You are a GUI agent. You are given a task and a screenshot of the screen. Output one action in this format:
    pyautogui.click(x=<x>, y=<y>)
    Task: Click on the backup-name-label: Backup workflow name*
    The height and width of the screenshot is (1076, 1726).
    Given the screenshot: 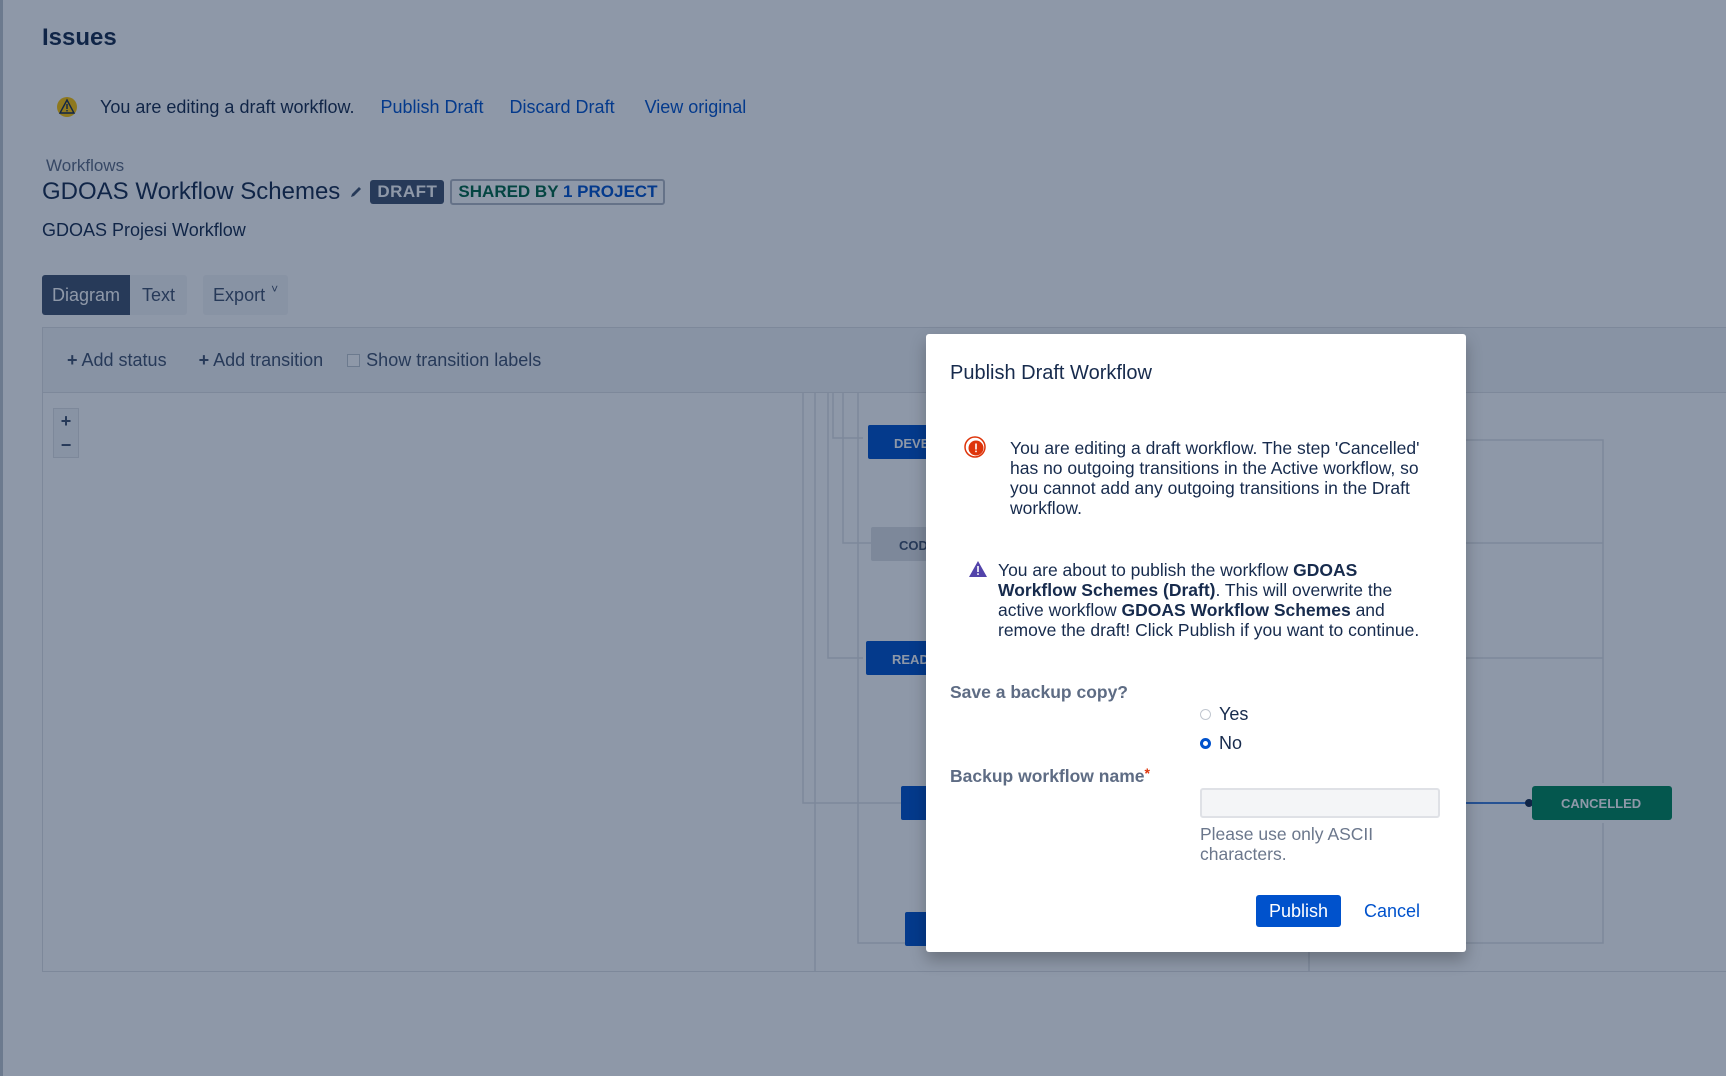 What is the action you would take?
    pyautogui.click(x=1050, y=776)
    